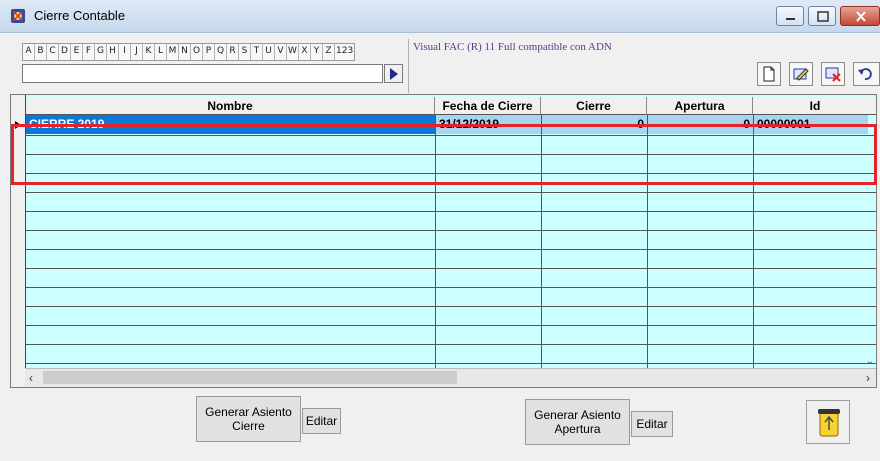 This screenshot has width=880, height=461. I want to click on alphabet-letter-w: W, so click(293, 52).